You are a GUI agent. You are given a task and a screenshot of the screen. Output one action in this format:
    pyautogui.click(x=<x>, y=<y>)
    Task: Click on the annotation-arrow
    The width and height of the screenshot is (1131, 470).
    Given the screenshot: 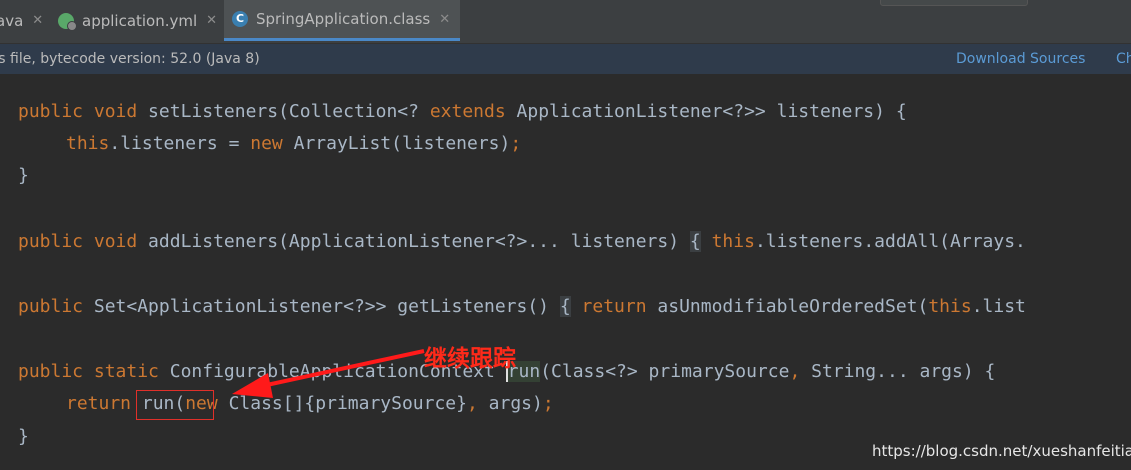 What is the action you would take?
    pyautogui.click(x=328, y=373)
    